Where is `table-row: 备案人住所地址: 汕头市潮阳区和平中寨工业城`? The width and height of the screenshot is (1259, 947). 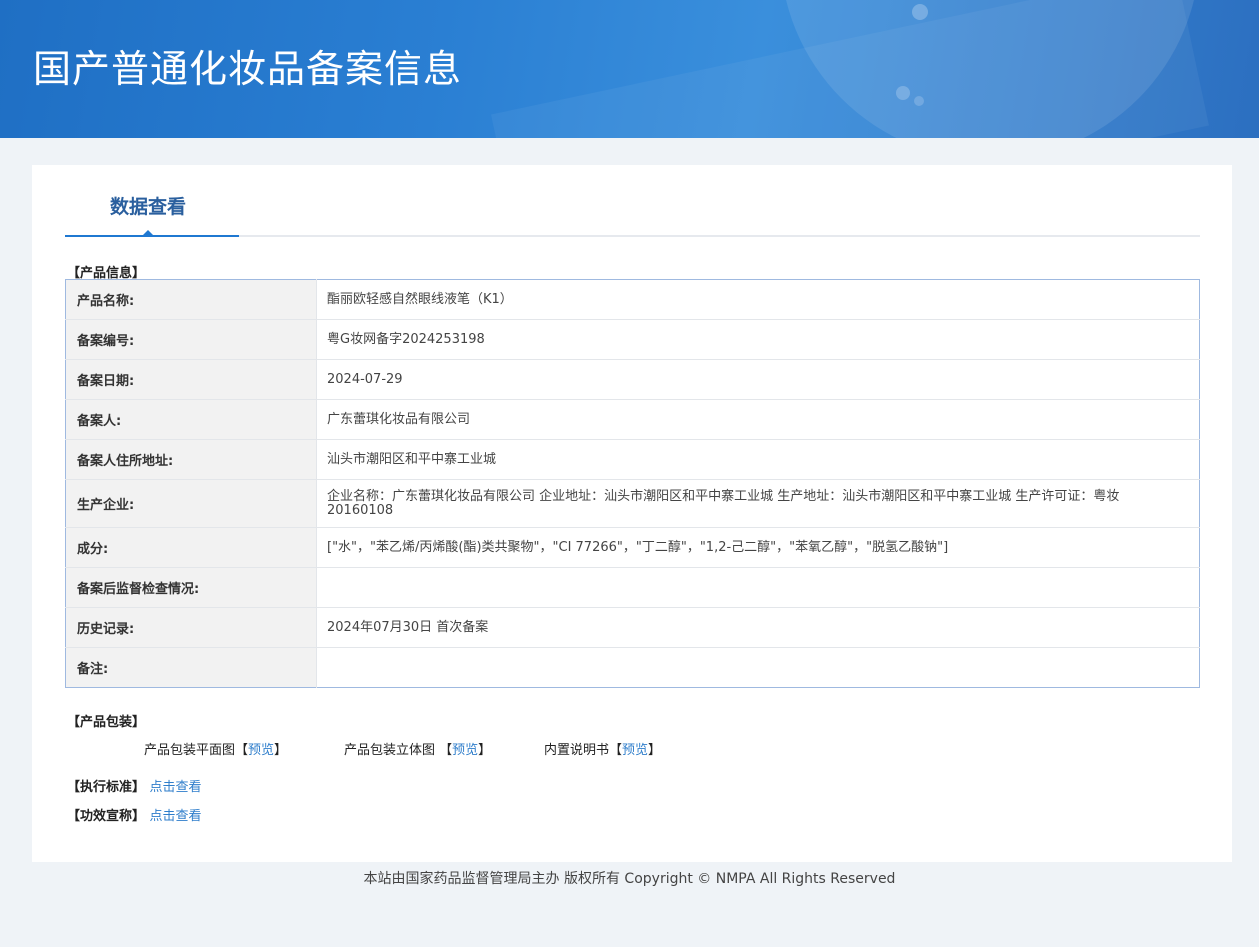 table-row: 备案人住所地址: 汕头市潮阳区和平中寨工业城 is located at coordinates (632, 459).